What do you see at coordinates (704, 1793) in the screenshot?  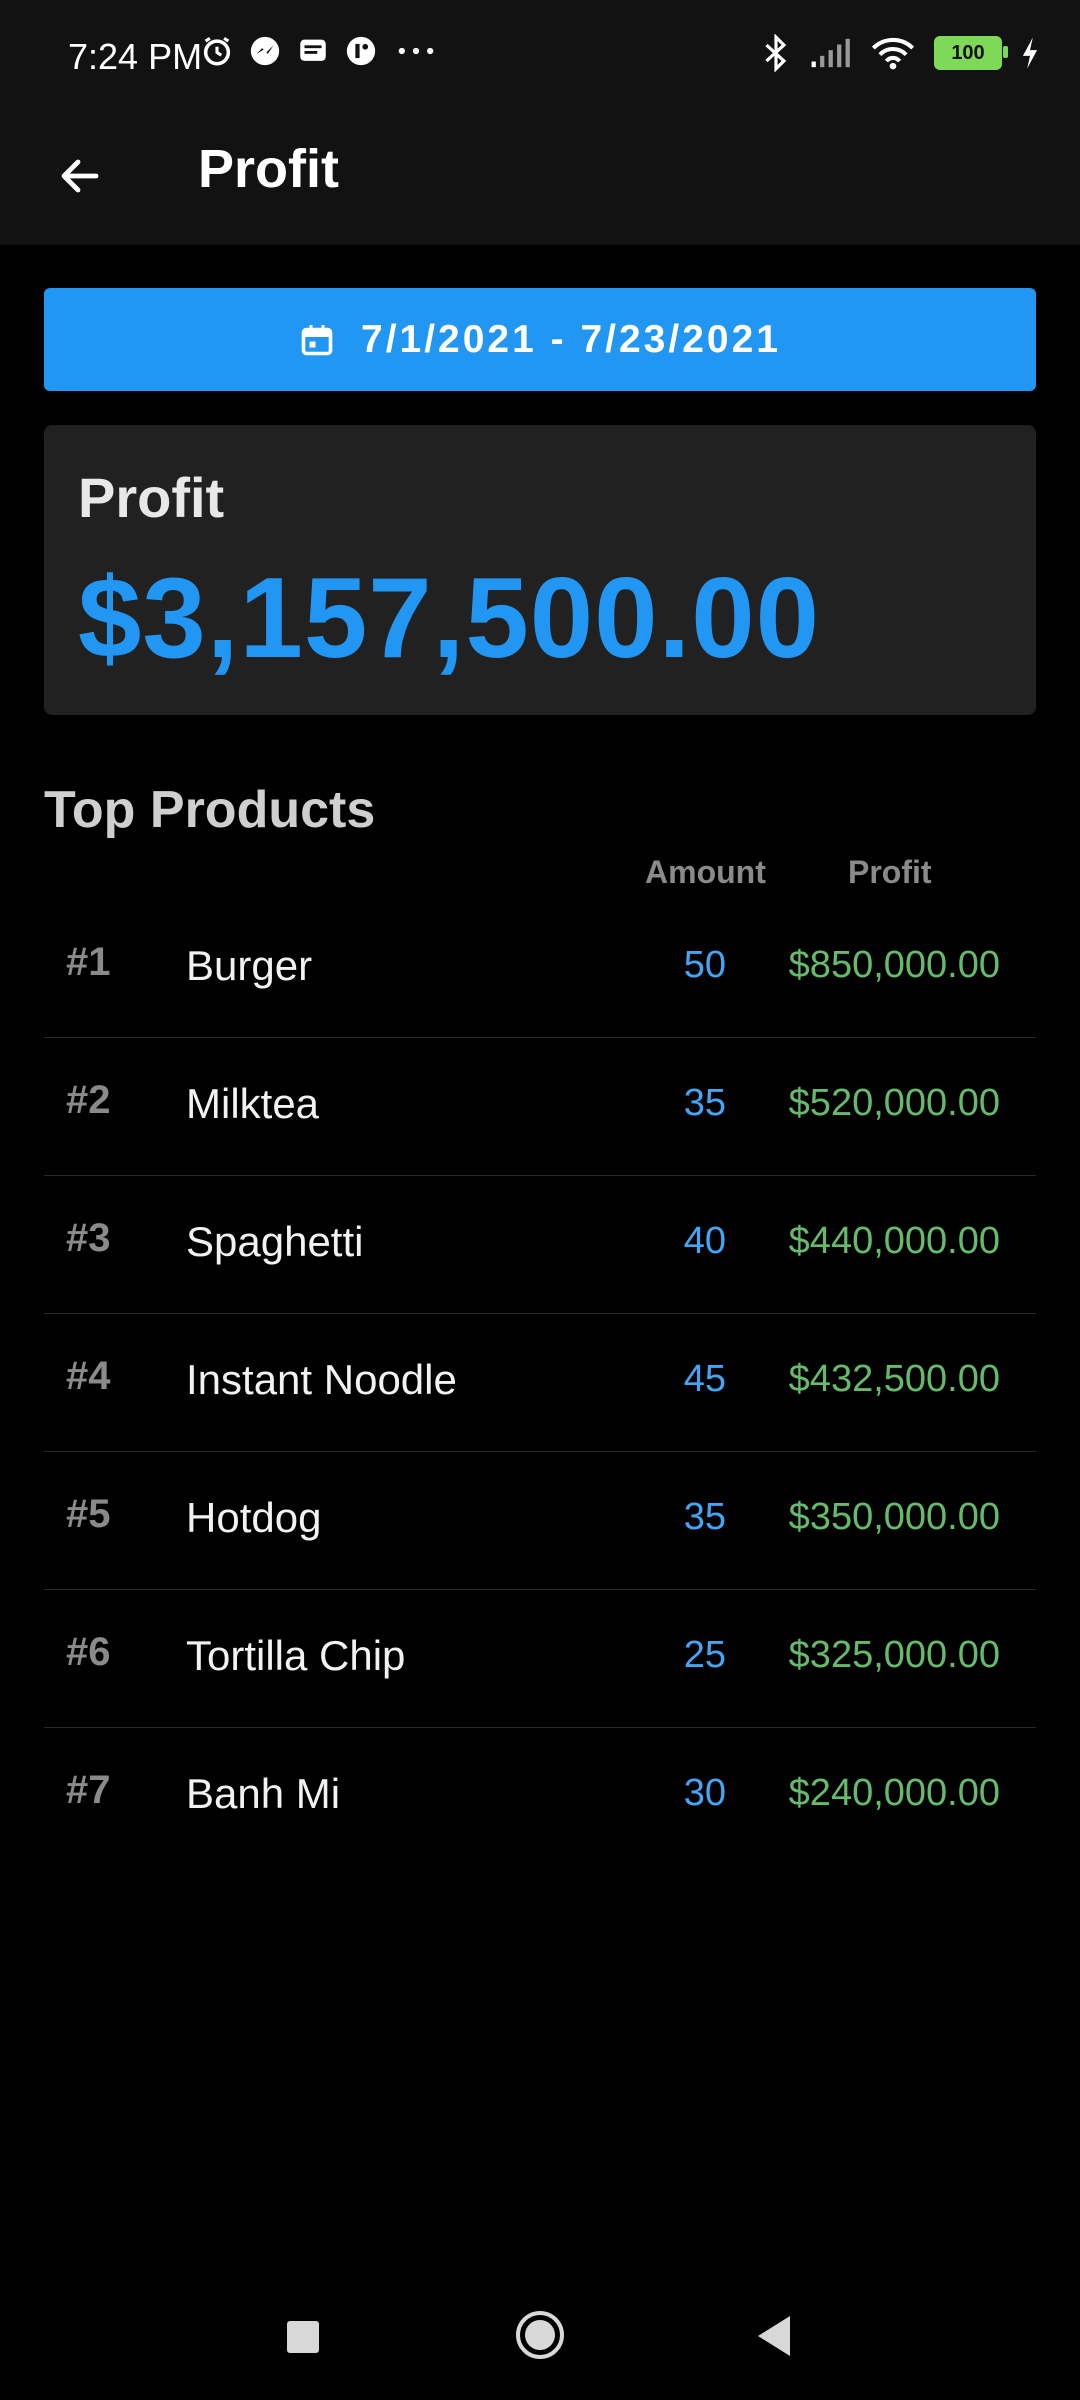 I see `product-amount: 30` at bounding box center [704, 1793].